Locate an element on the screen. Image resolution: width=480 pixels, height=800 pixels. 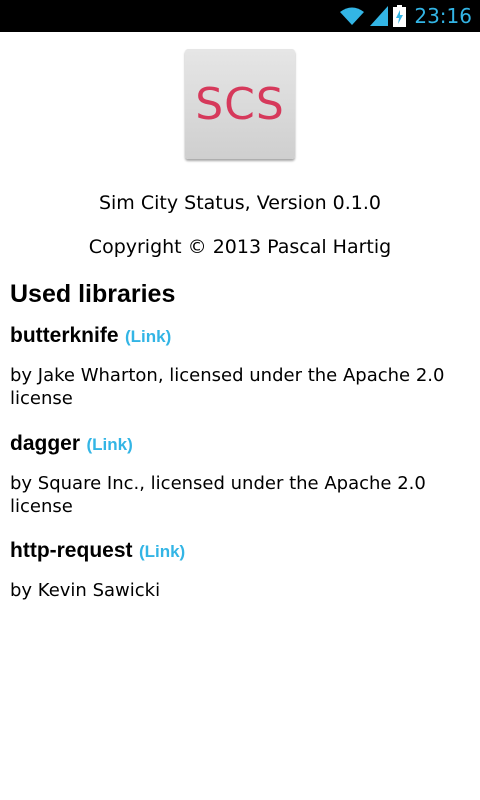
copyright-text: Copyright © 2013 Pascal Hartig is located at coordinates (240, 247).